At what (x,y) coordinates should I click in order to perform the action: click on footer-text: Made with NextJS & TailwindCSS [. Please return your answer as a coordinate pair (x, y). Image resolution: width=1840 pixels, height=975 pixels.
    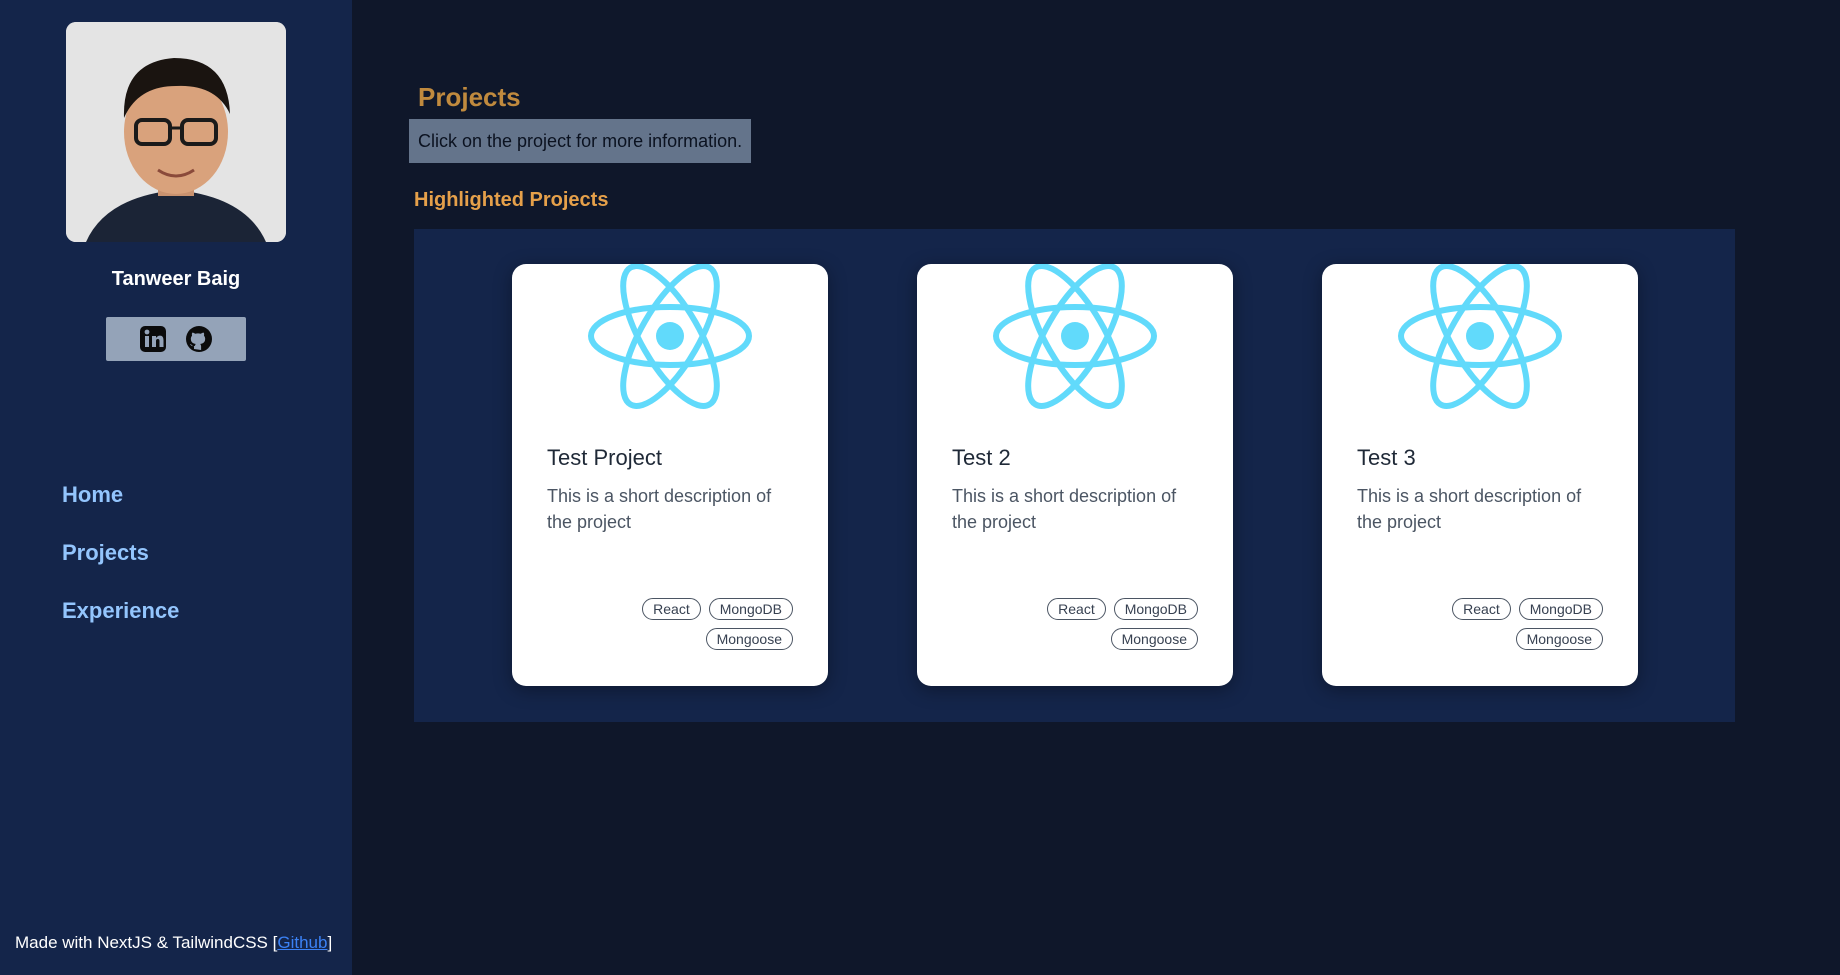
    Looking at the image, I should click on (146, 942).